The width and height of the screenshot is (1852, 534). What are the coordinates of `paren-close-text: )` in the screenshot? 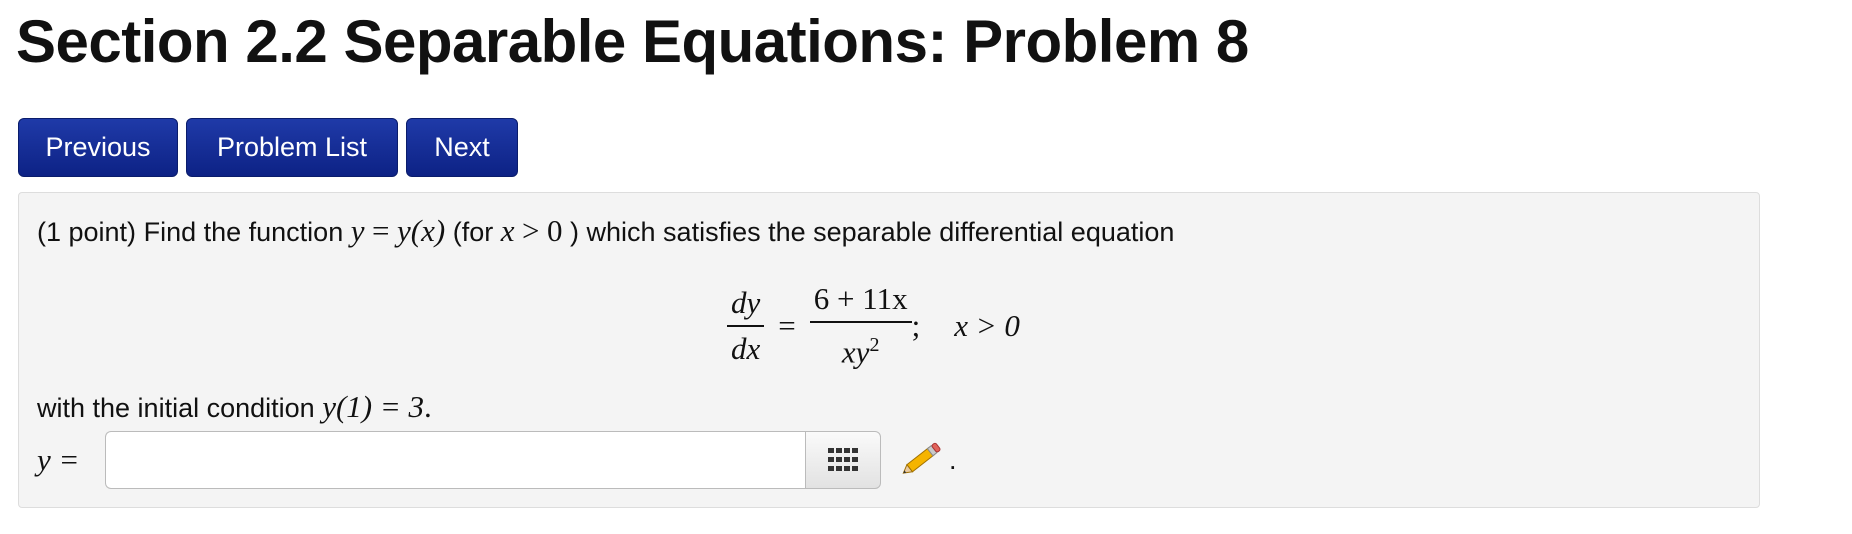 It's located at (575, 232).